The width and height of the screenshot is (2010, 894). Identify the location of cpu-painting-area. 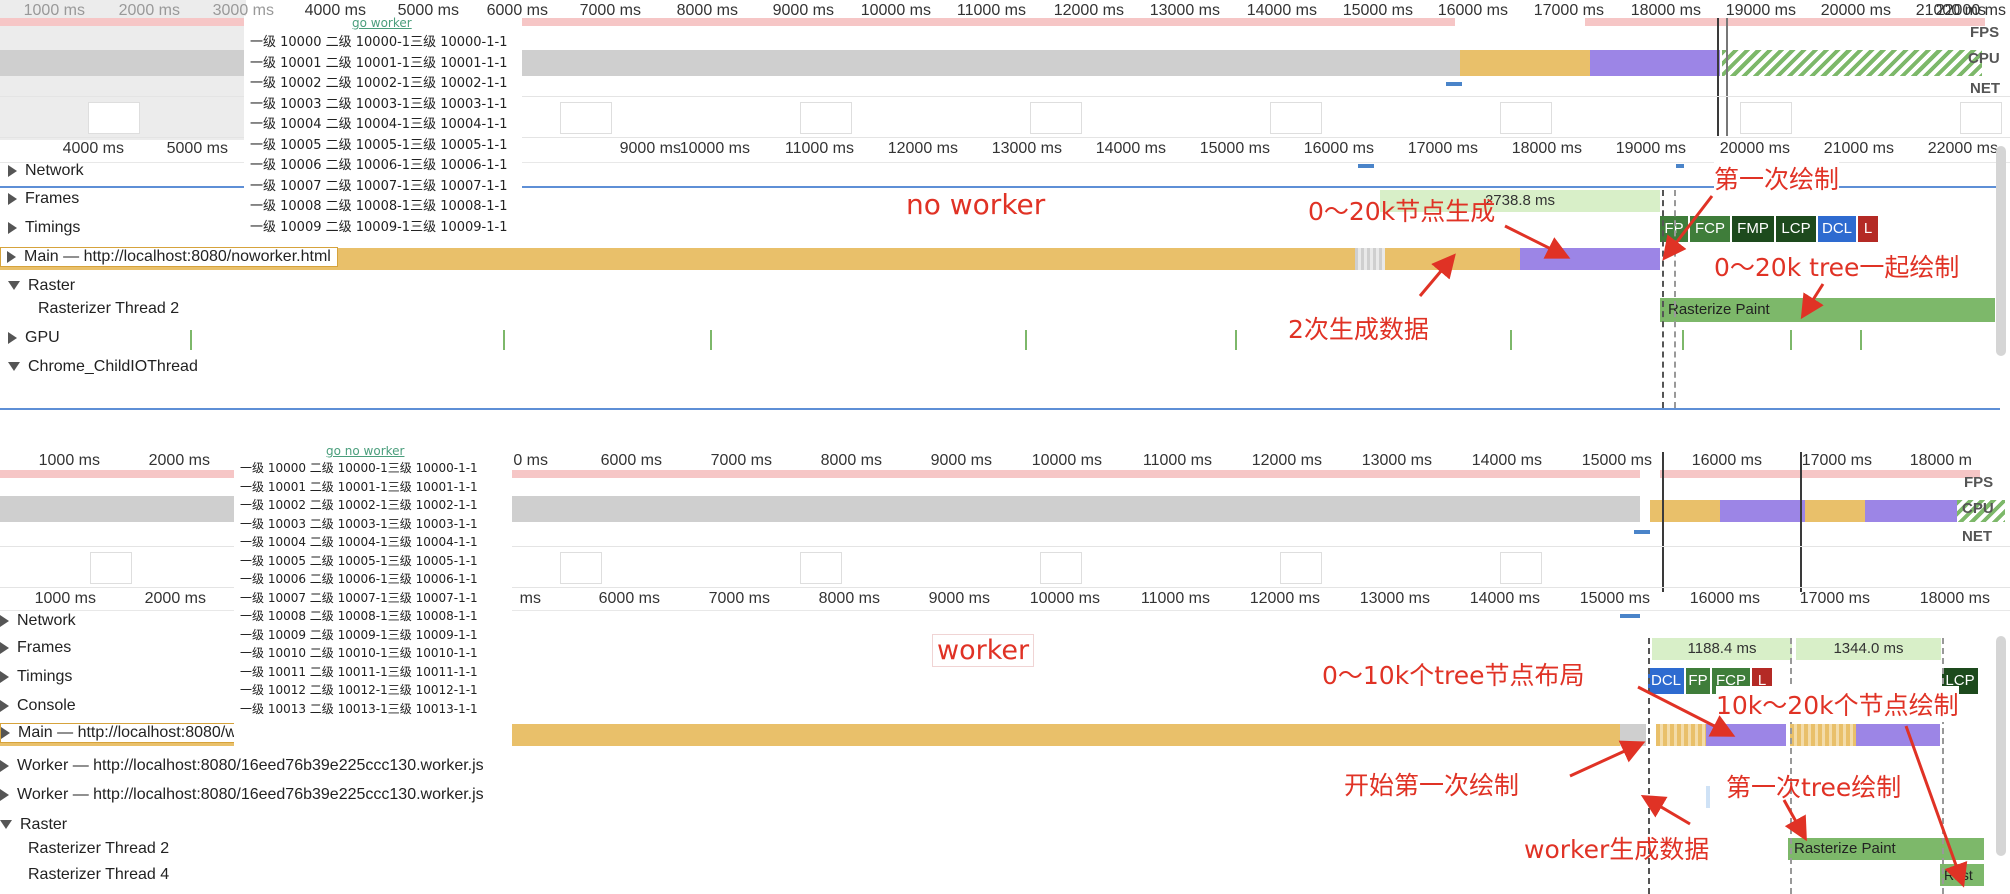
(1852, 63).